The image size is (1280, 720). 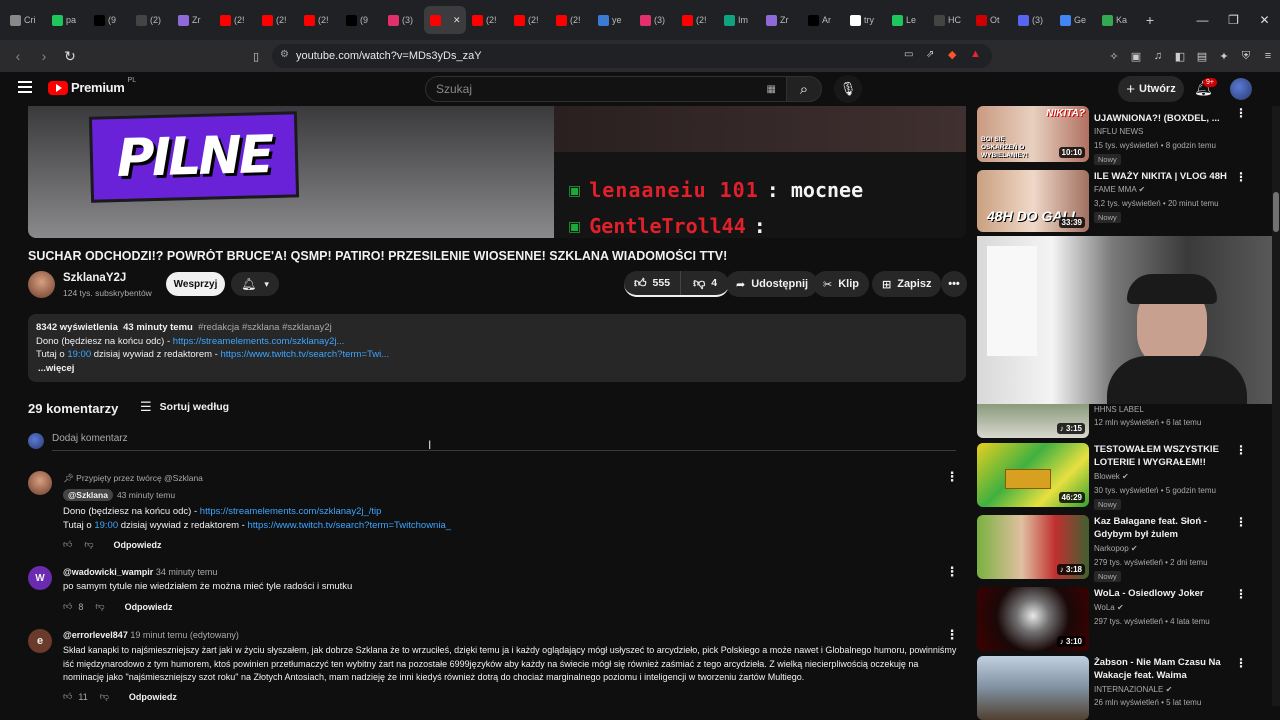 What do you see at coordinates (1117, 20) in the screenshot?
I see `browser-tab: Ka` at bounding box center [1117, 20].